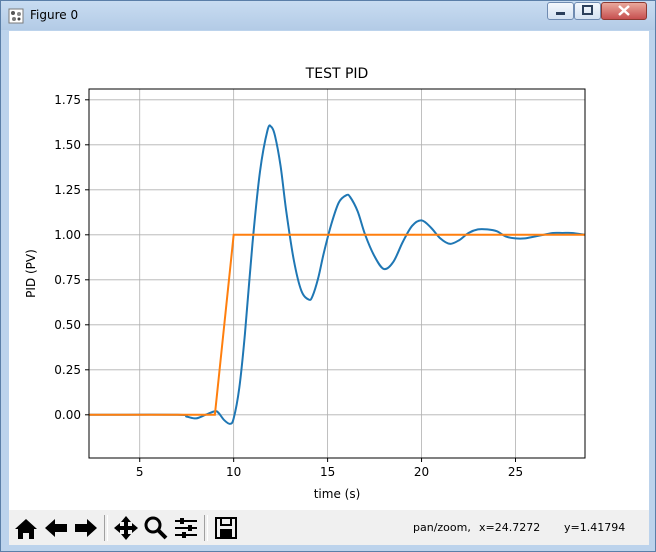 The height and width of the screenshot is (552, 656). What do you see at coordinates (421, 472) in the screenshot?
I see `x-tick-label: 20` at bounding box center [421, 472].